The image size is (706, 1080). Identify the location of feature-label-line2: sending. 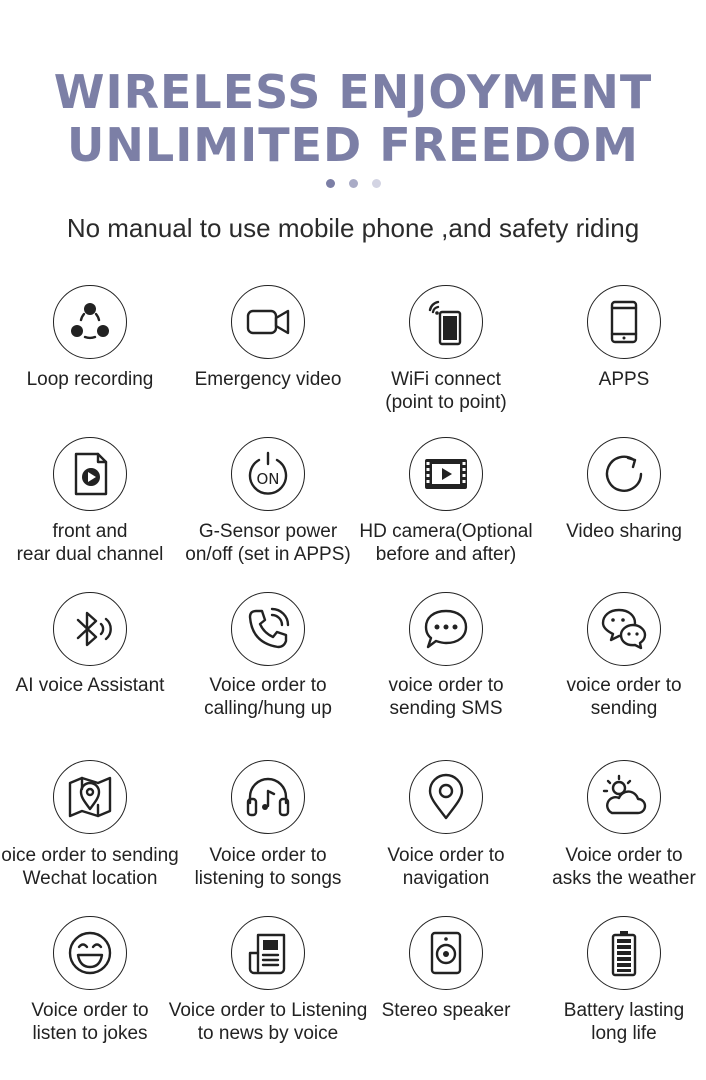
(624, 708).